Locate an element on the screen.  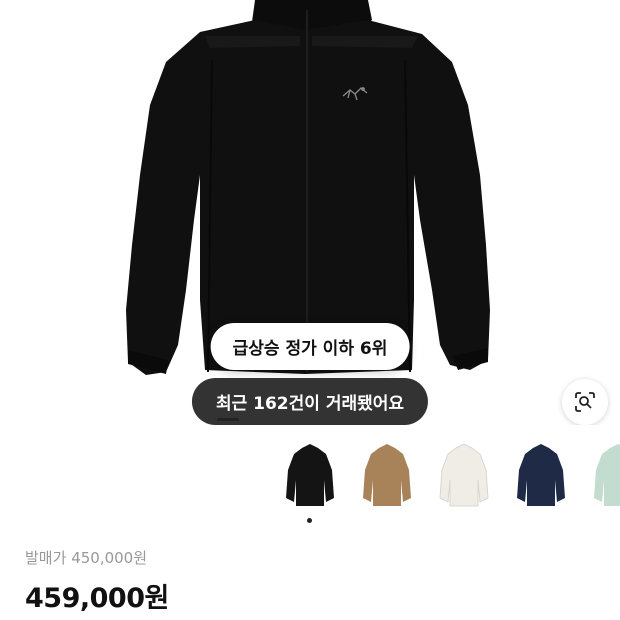
lens-search-button is located at coordinates (585, 402).